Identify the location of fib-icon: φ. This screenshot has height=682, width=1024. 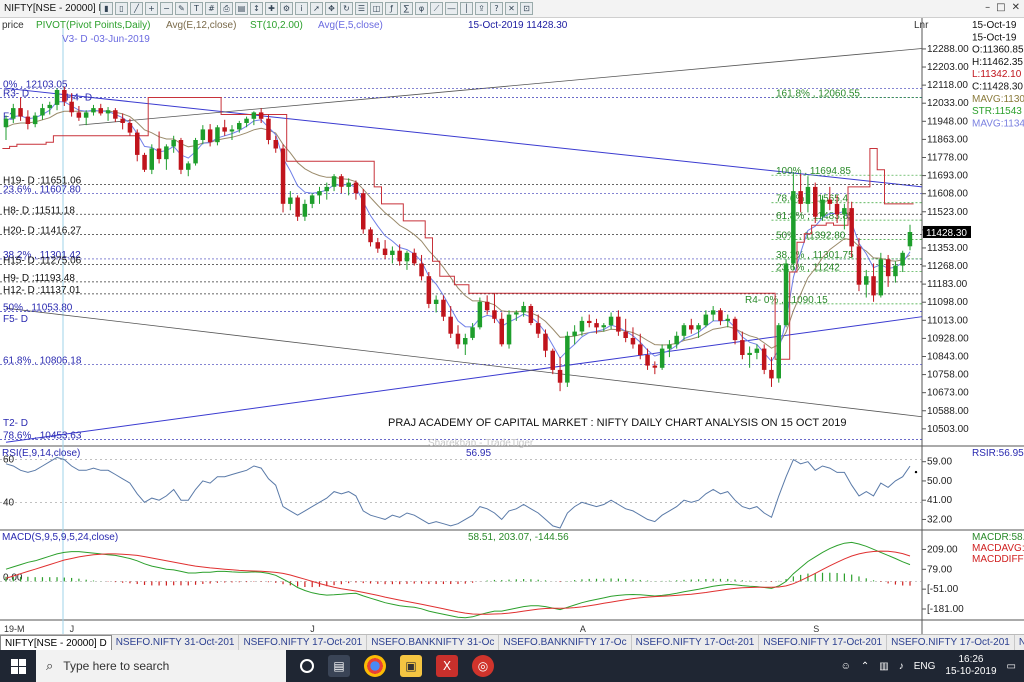
(421, 8).